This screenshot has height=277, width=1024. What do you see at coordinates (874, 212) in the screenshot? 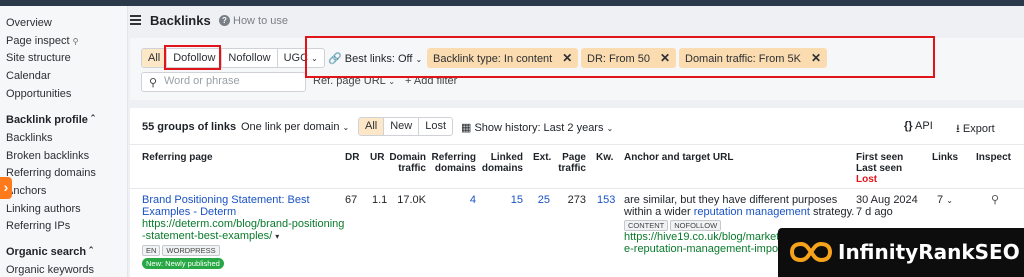
I see `last-seen-value: 7 d ago` at bounding box center [874, 212].